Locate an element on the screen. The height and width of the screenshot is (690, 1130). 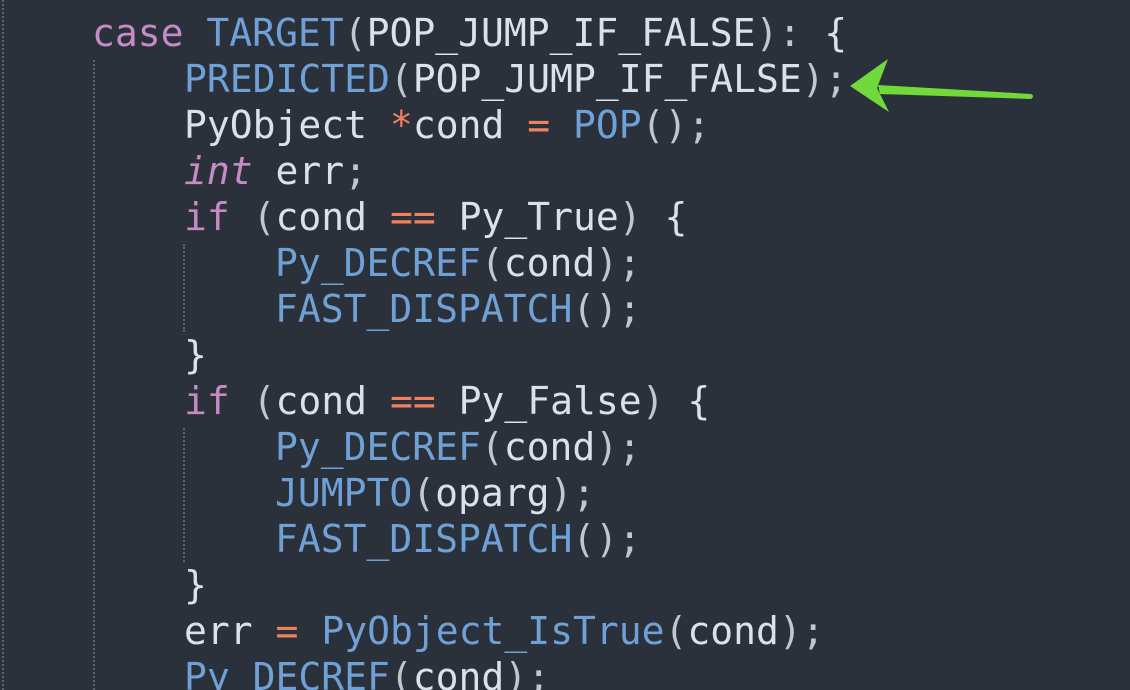
arrow-left-icon is located at coordinates (941, 85).